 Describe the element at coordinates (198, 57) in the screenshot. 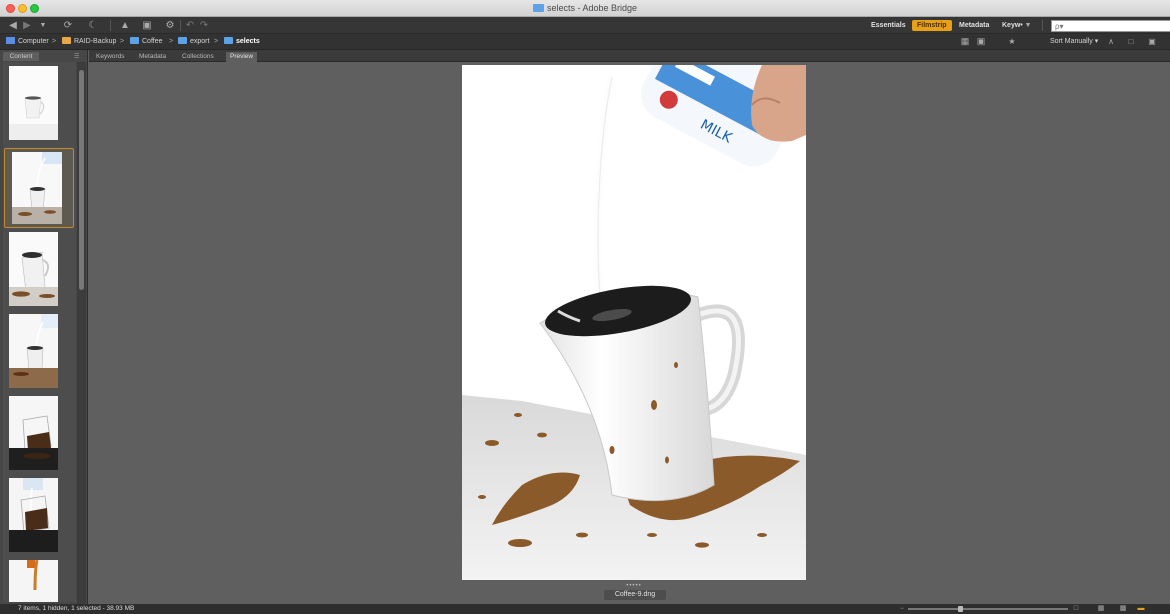

I see `tab-collections: Collections` at that location.